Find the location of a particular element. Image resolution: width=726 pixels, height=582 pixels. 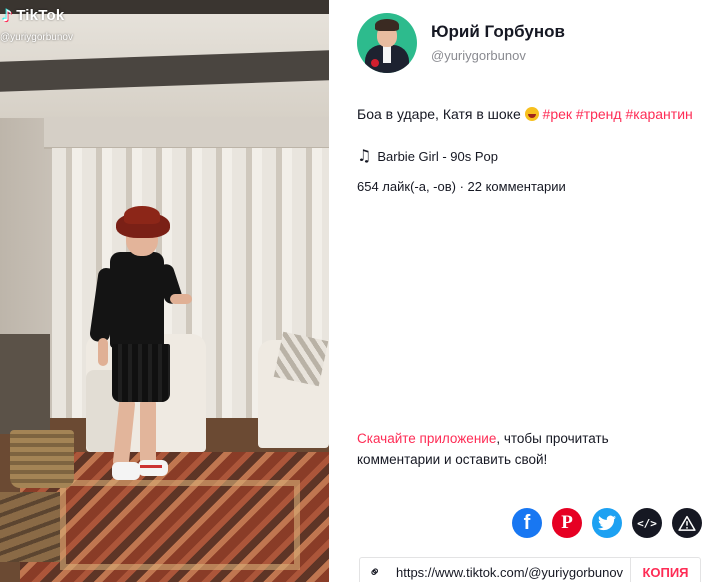

scene-firewood is located at coordinates (30, 527).